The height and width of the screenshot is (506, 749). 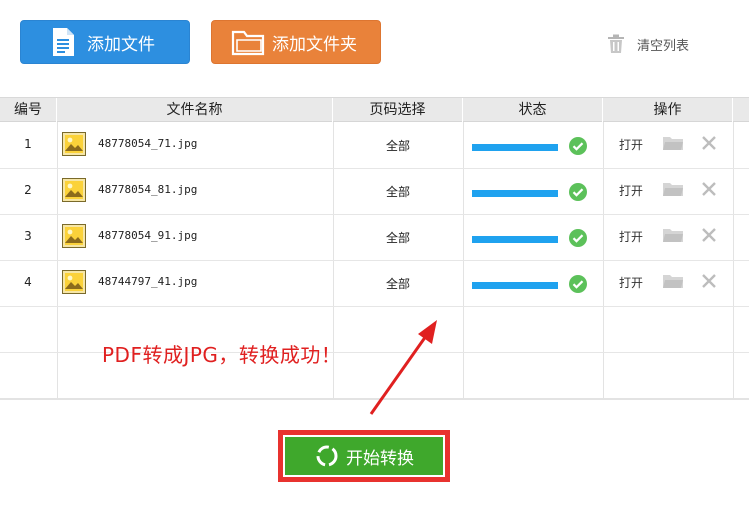 What do you see at coordinates (28, 190) in the screenshot?
I see `row-index: 2` at bounding box center [28, 190].